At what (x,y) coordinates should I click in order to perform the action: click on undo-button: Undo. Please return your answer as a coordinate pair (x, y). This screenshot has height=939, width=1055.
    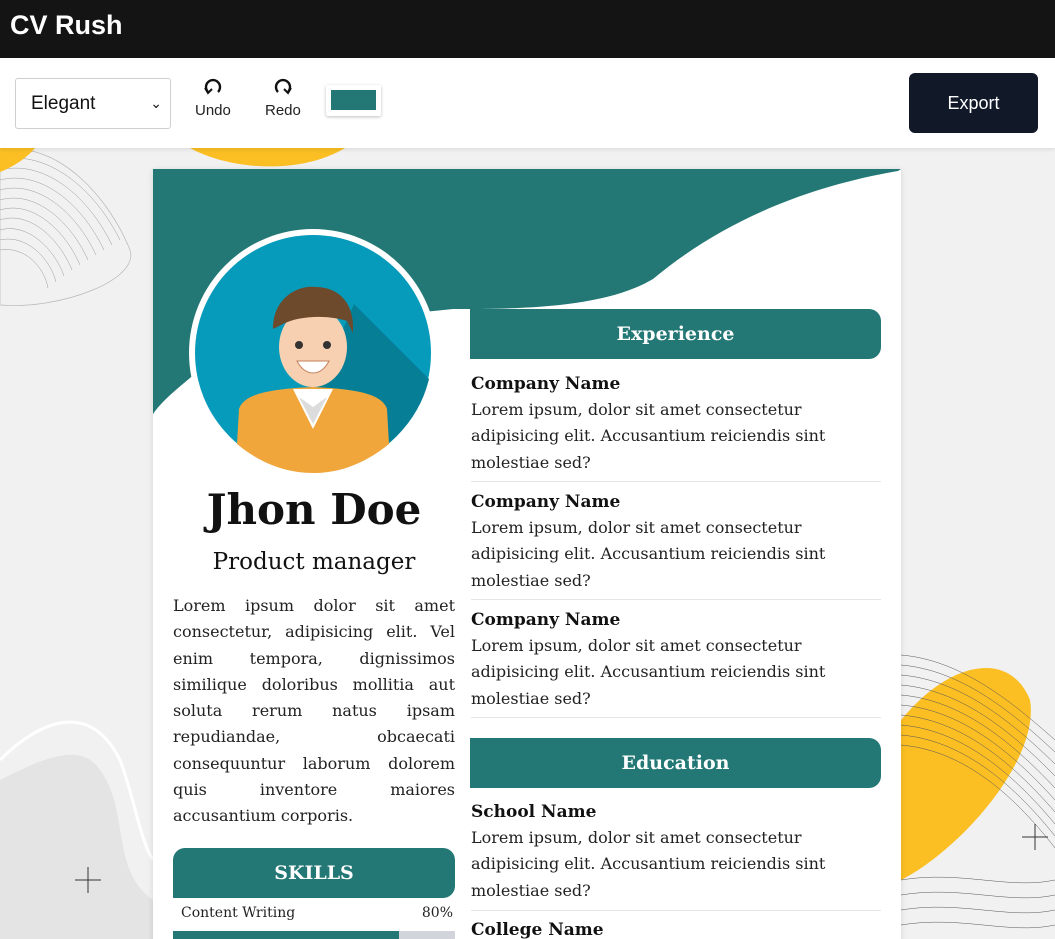
    Looking at the image, I should click on (213, 97).